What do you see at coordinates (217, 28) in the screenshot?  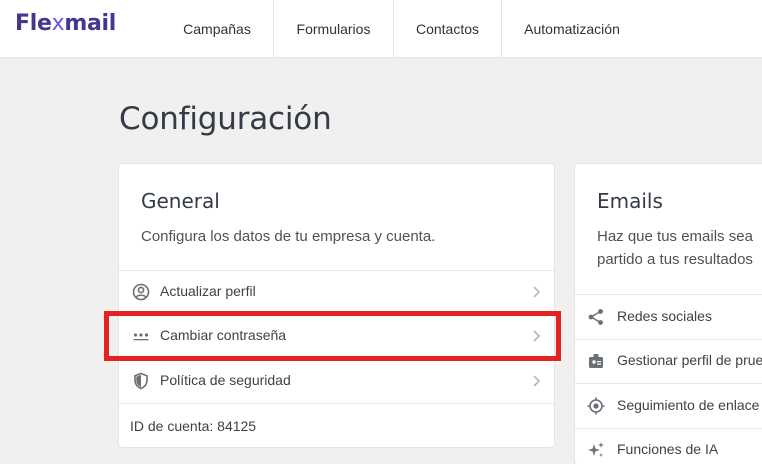 I see `nav-item-campanas: Campañas` at bounding box center [217, 28].